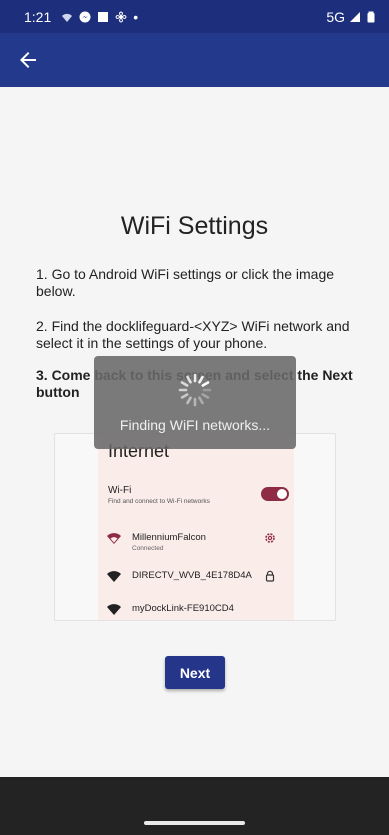  What do you see at coordinates (28, 60) in the screenshot?
I see `arrow-left-icon` at bounding box center [28, 60].